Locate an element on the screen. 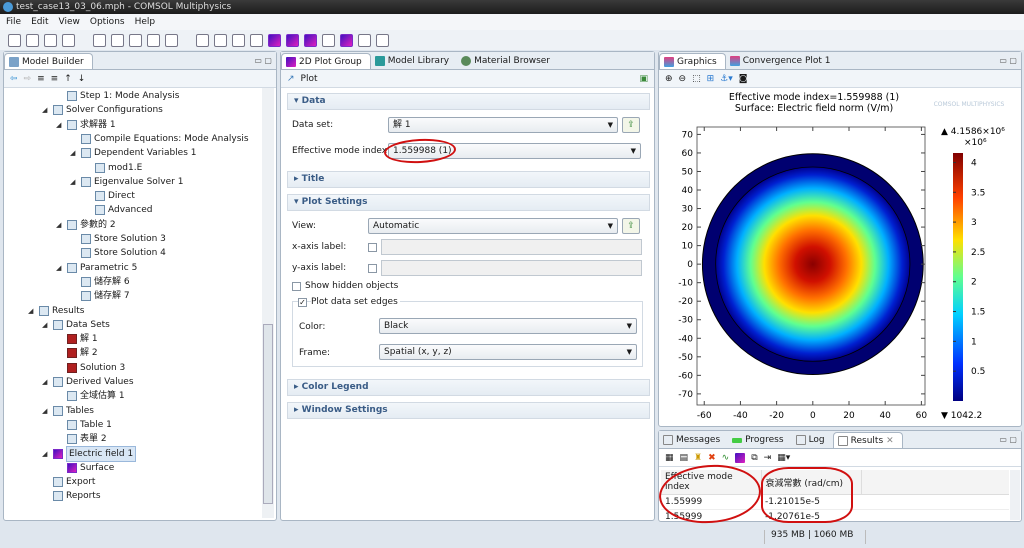  show-icon: ≡ is located at coordinates (41, 79).